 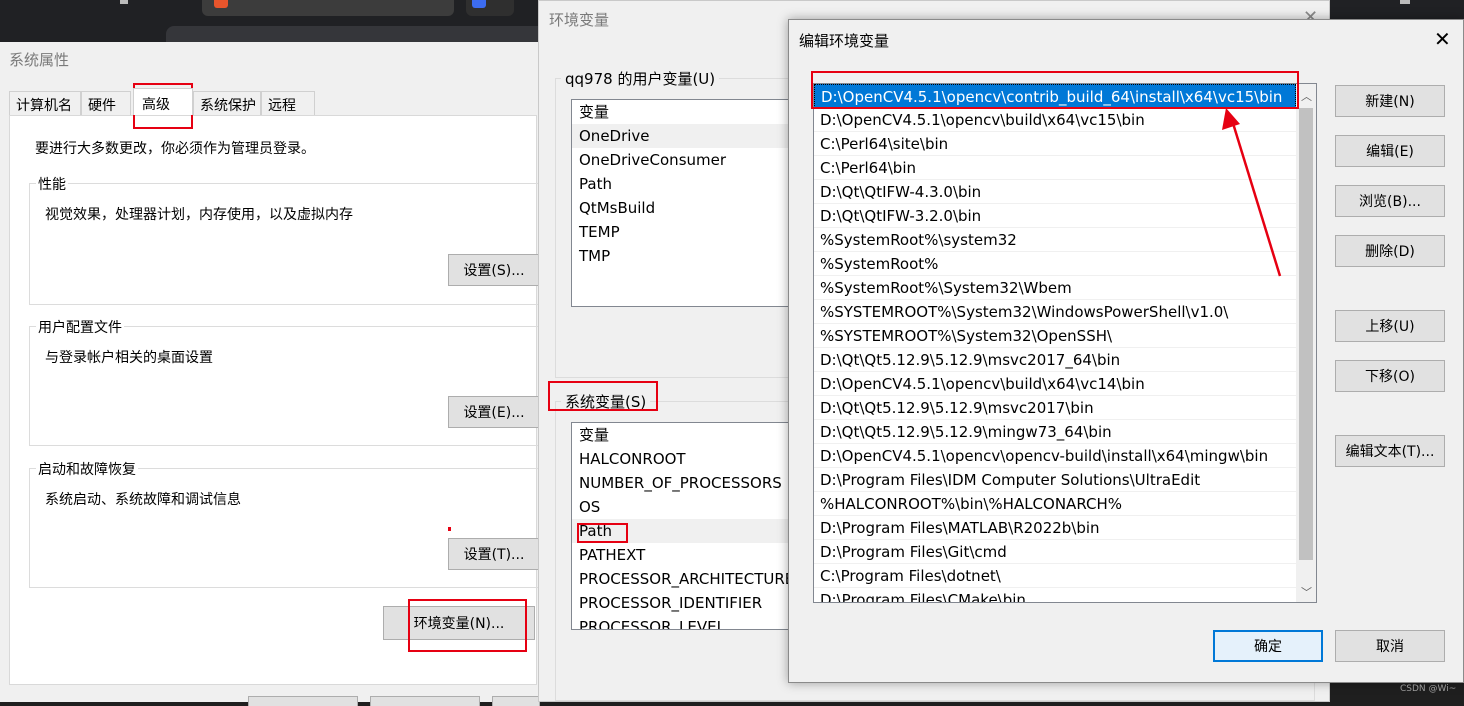 What do you see at coordinates (129, 358) in the screenshot?
I see `user-profiles-description: 与登录帐户相关的桌面设置` at bounding box center [129, 358].